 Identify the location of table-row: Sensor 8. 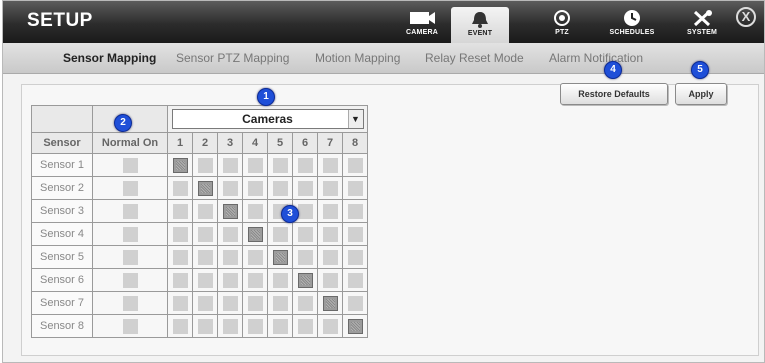
(199, 326).